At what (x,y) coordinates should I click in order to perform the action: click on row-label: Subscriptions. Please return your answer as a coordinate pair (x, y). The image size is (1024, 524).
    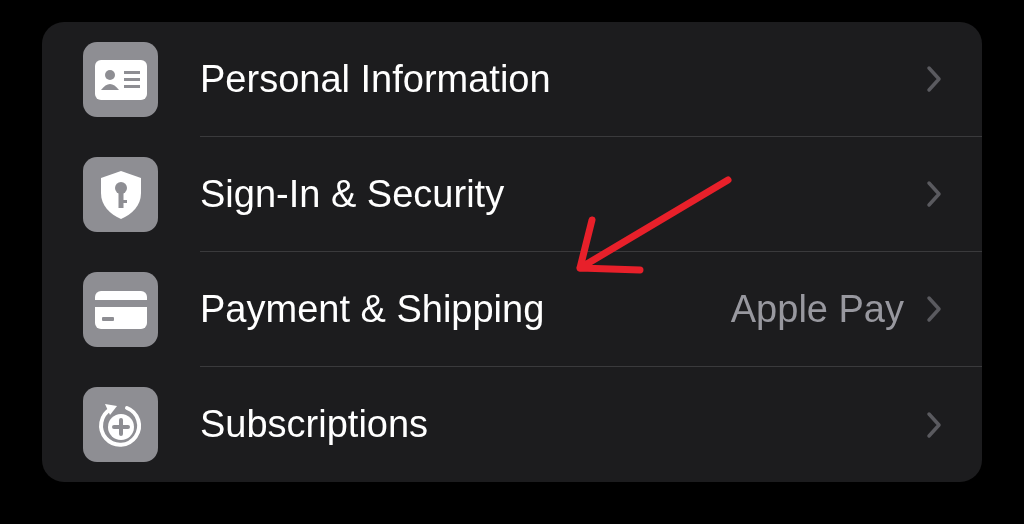
    Looking at the image, I should click on (314, 424).